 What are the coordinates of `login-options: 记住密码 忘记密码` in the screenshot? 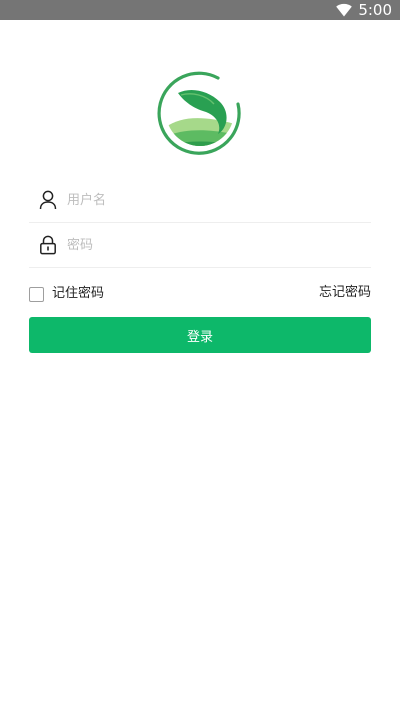 It's located at (200, 294).